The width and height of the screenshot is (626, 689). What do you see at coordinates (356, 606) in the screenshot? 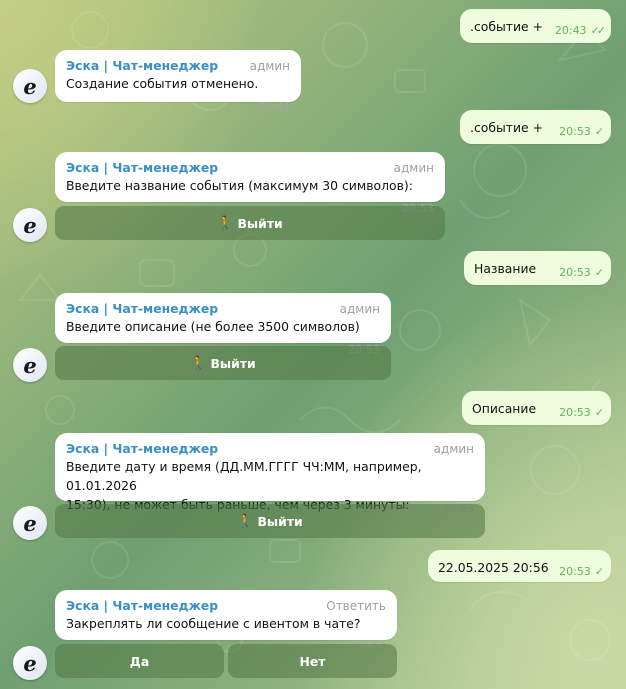
I see `reply-link: Ответить` at bounding box center [356, 606].